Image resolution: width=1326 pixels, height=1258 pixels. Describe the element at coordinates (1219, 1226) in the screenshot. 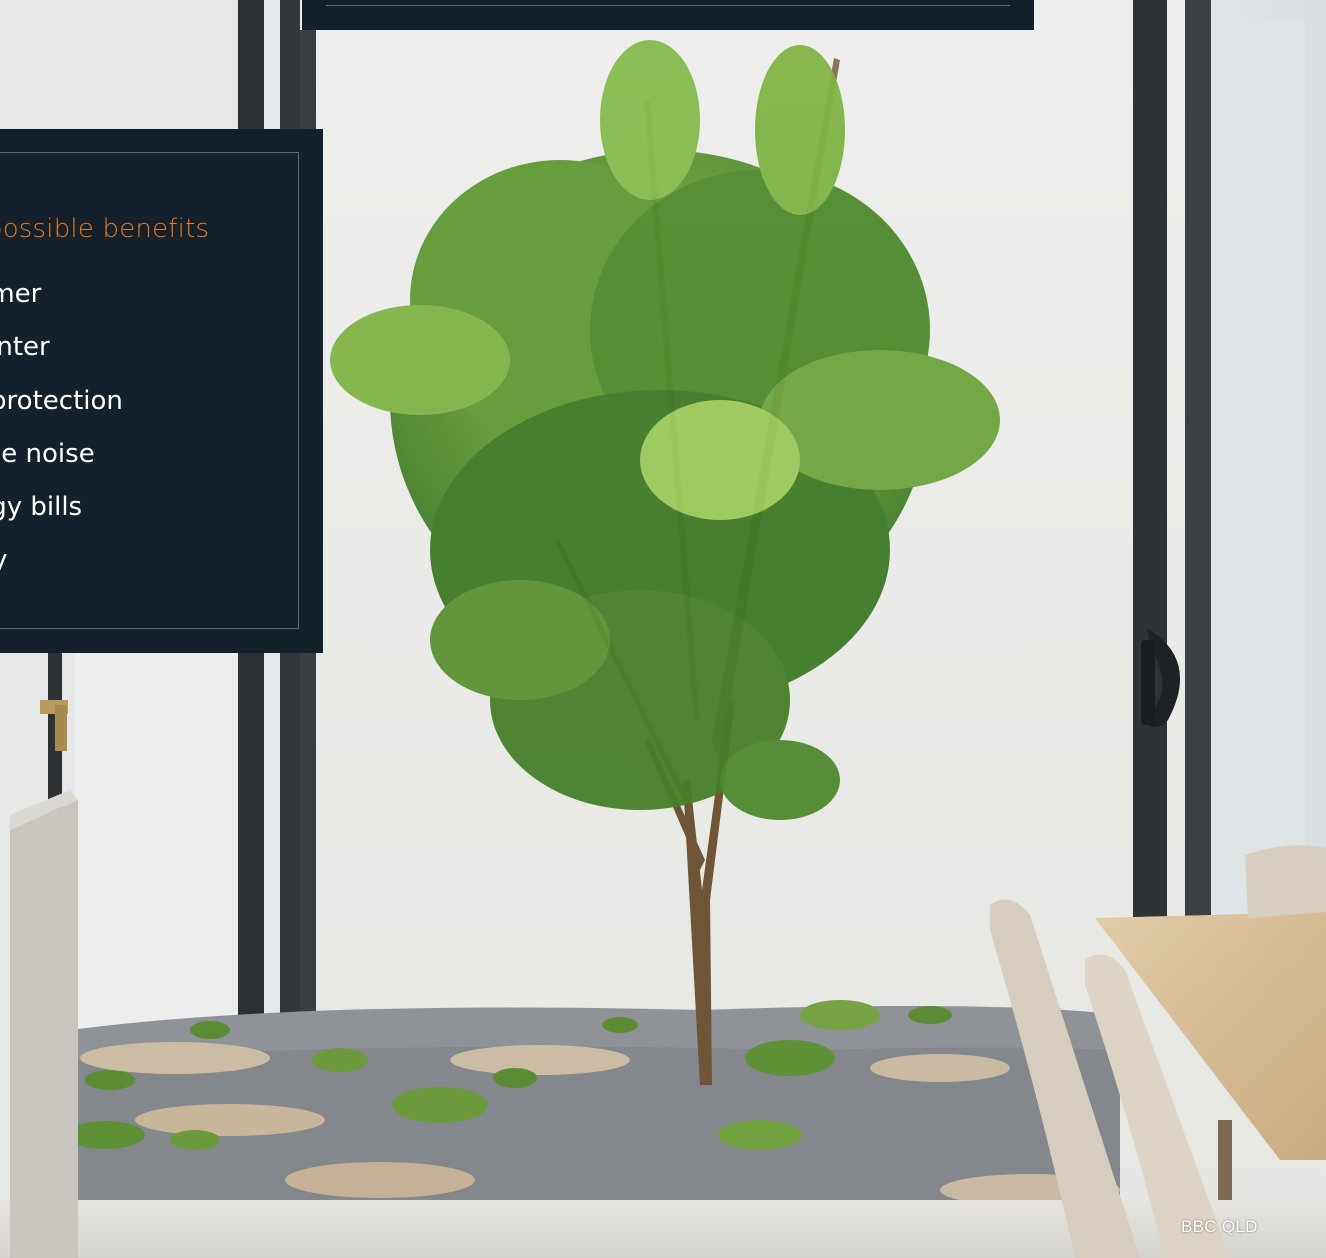

I see `photo-credit: BBC QLD` at that location.